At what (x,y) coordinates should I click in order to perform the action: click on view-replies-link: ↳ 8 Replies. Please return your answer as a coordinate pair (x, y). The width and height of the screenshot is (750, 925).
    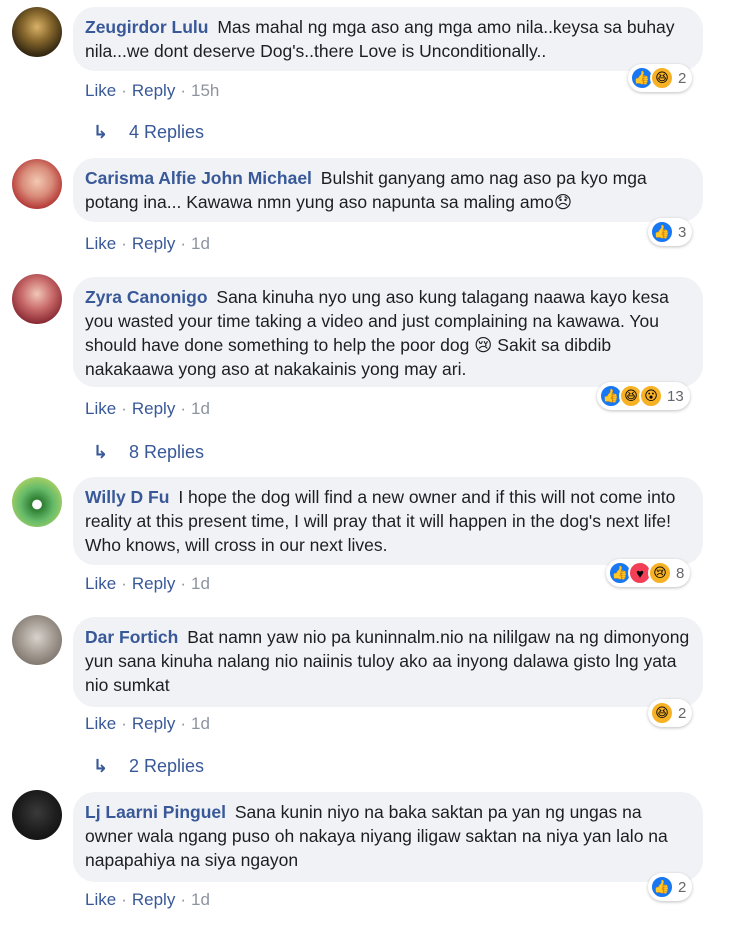
    Looking at the image, I should click on (148, 452).